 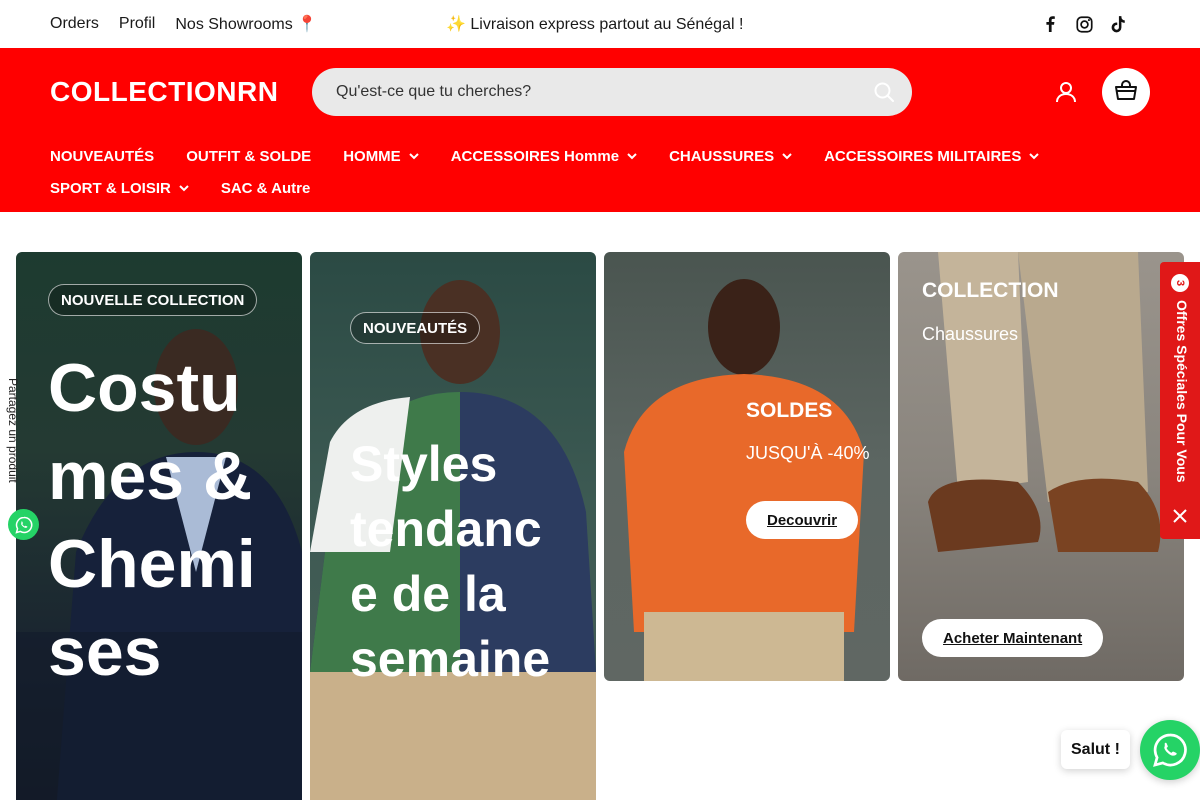 What do you see at coordinates (424, 464) in the screenshot?
I see `title-line: Styles` at bounding box center [424, 464].